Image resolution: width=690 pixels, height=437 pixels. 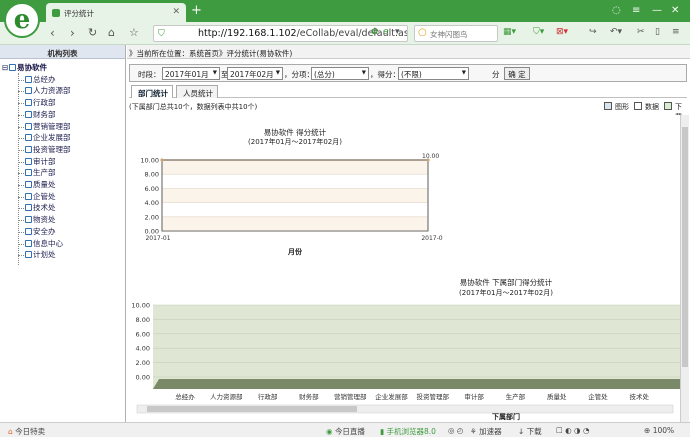 What do you see at coordinates (538, 32) in the screenshot?
I see `shield-icon: ⛉▾` at bounding box center [538, 32].